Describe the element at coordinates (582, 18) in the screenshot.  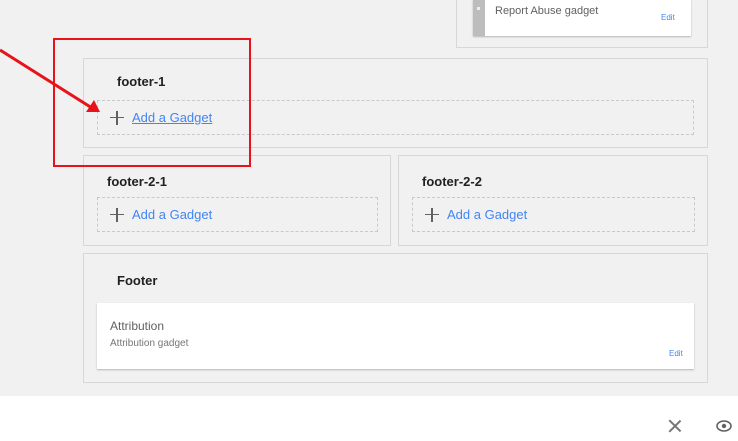
I see `report-abuse-gadget: Report Abuse gadget Edit` at that location.